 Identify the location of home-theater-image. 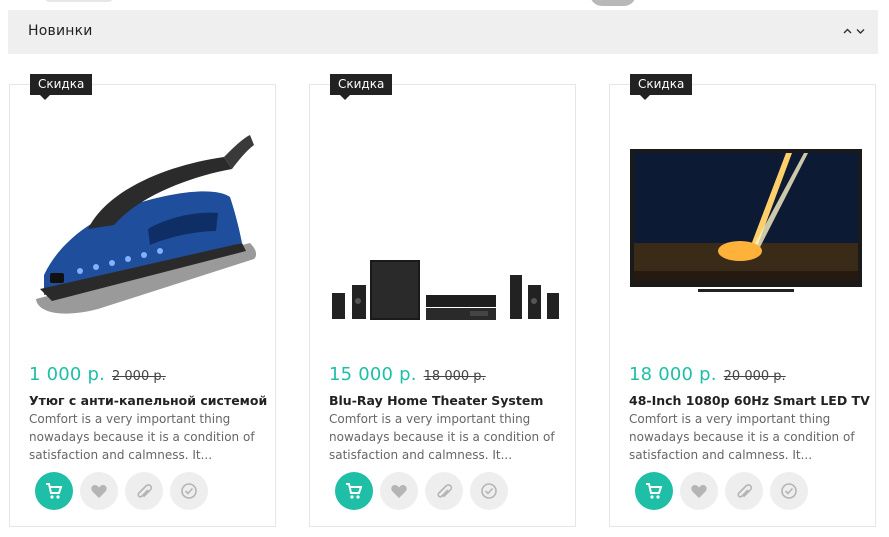
(446, 225).